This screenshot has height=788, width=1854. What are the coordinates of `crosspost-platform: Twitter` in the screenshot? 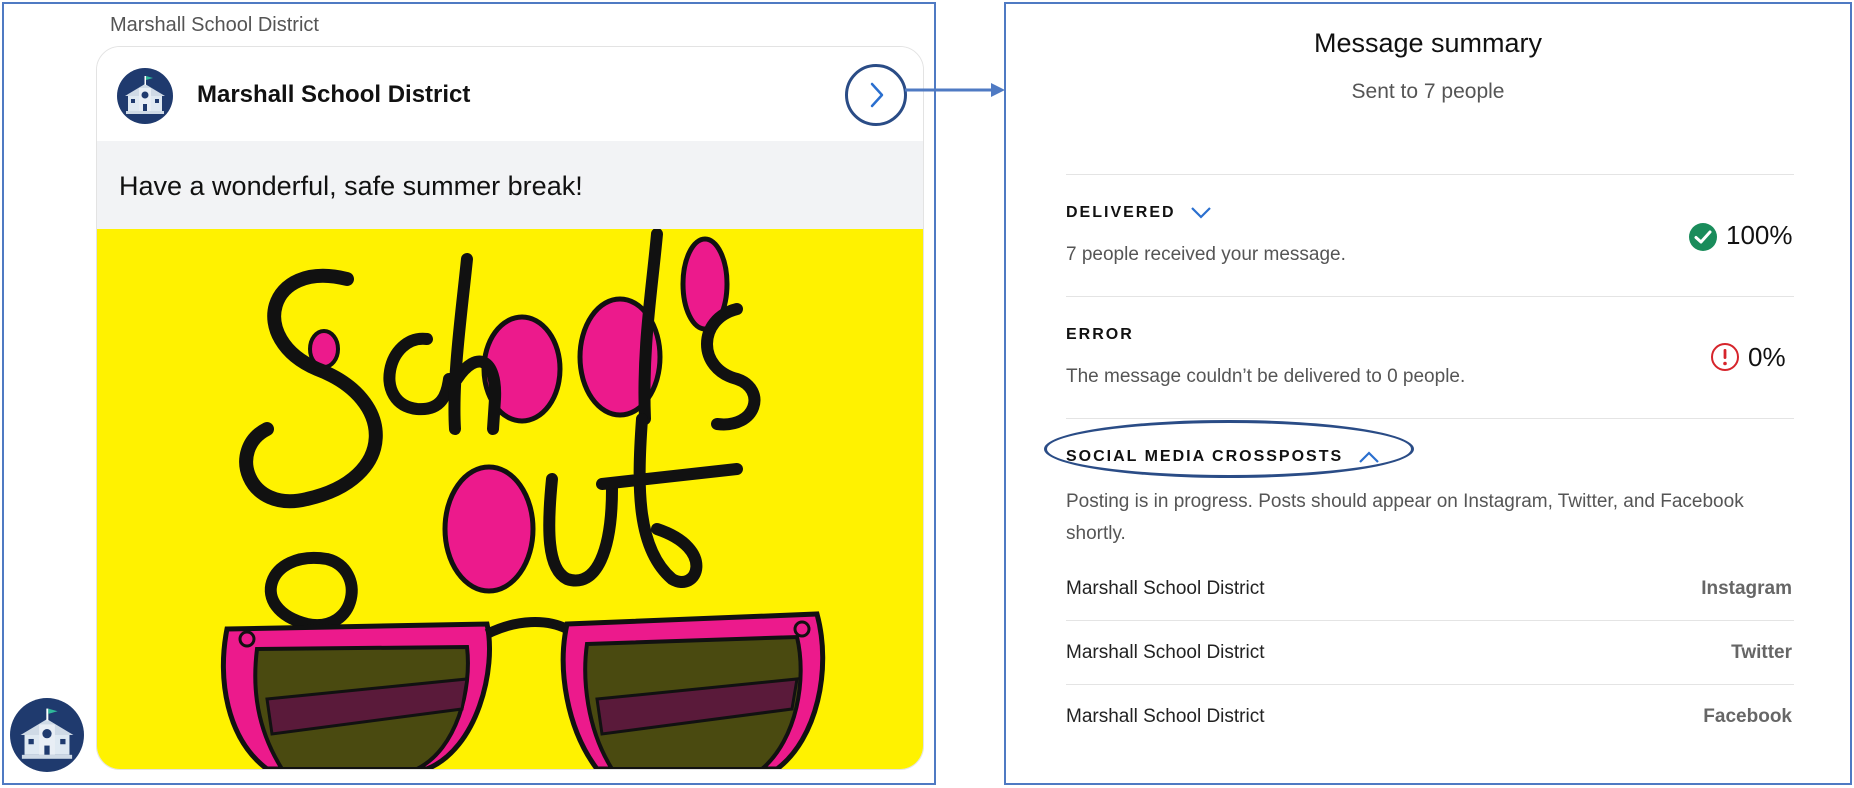 It's located at (1761, 652).